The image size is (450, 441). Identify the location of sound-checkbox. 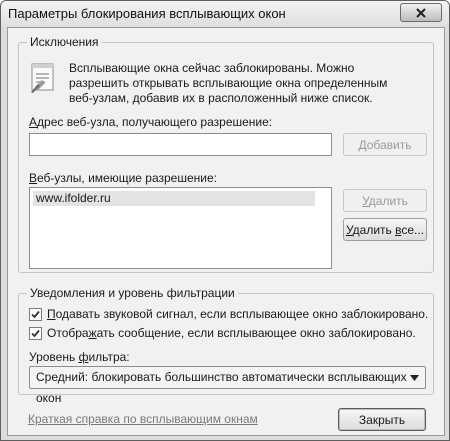
(35, 314).